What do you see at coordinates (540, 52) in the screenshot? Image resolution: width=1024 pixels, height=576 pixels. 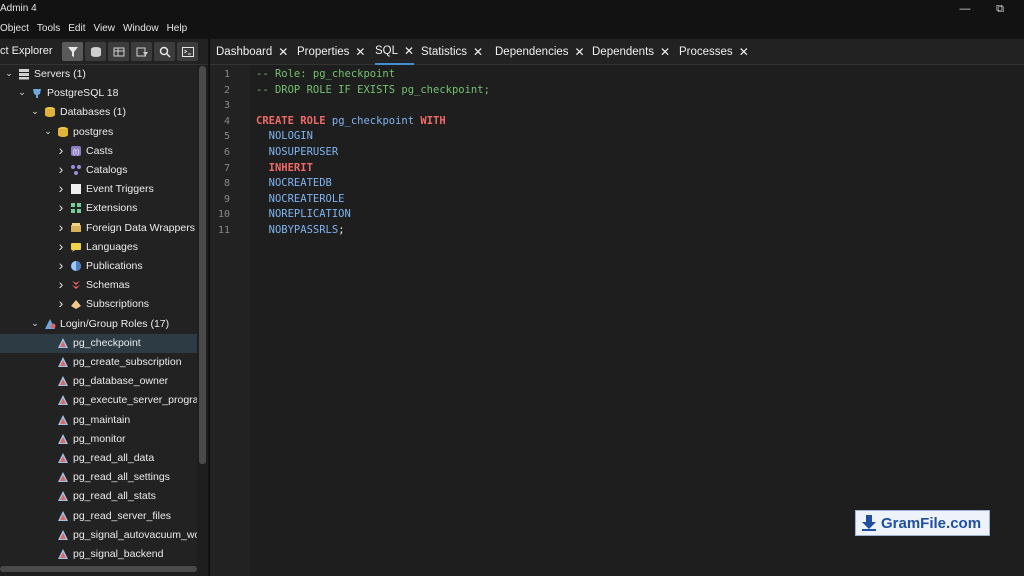 I see `tab-dependencies: Dependencies ✕` at bounding box center [540, 52].